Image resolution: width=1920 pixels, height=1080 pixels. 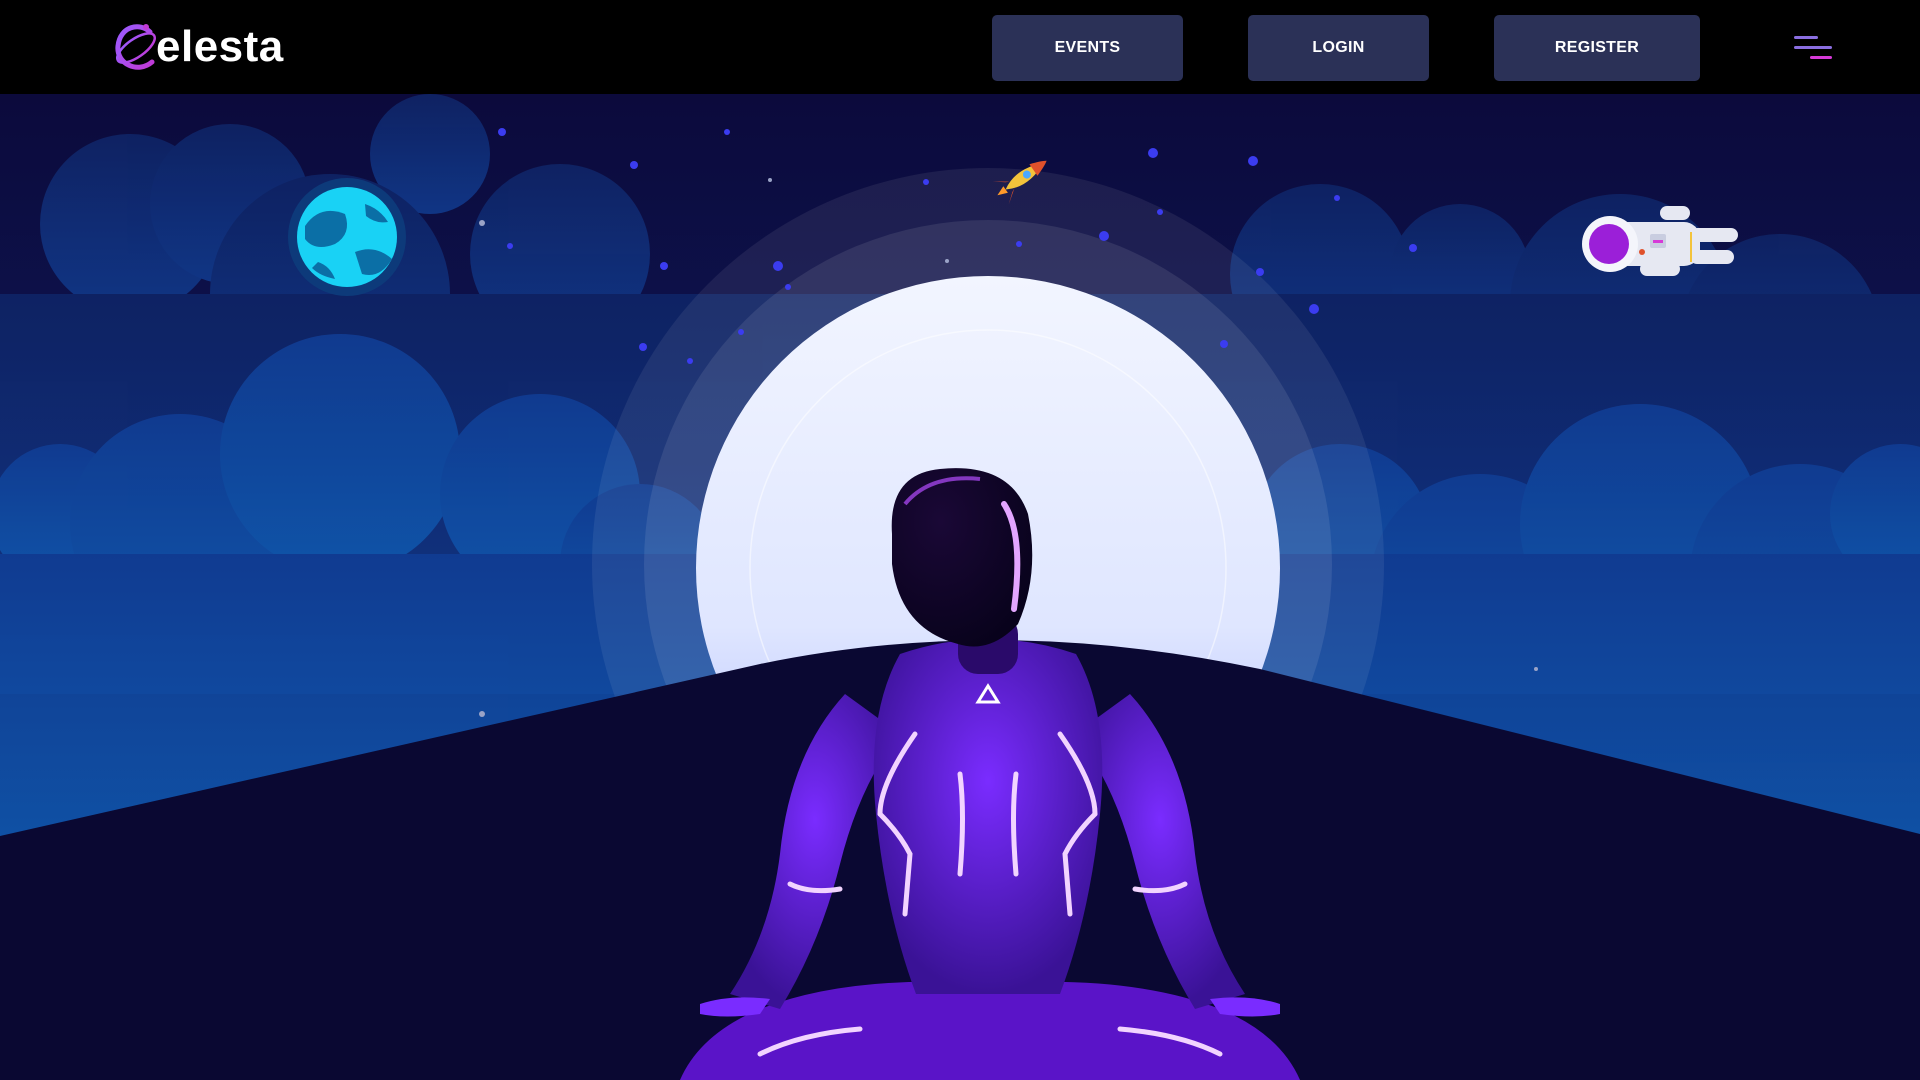 What do you see at coordinates (1087, 48) in the screenshot?
I see `events-button: EVENTS` at bounding box center [1087, 48].